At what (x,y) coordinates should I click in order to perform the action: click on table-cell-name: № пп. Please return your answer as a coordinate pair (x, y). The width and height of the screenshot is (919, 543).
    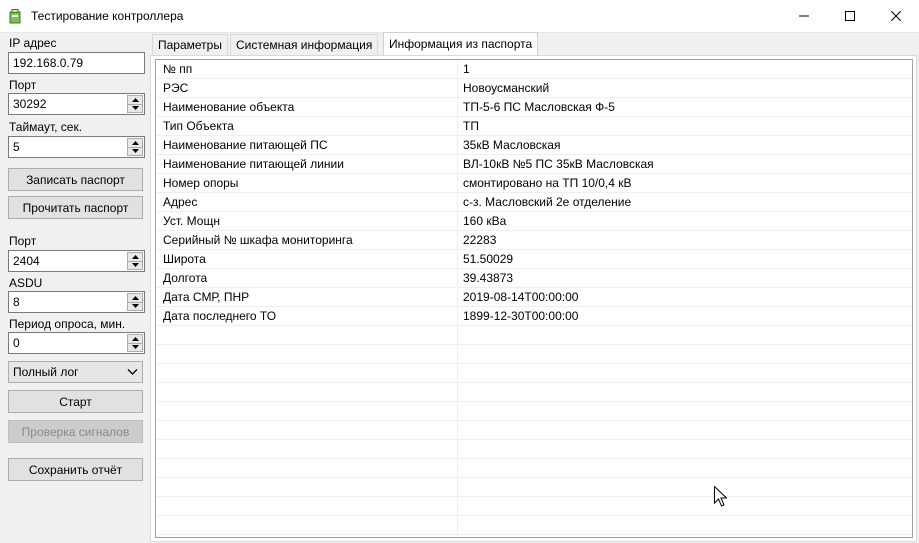
    Looking at the image, I should click on (178, 69).